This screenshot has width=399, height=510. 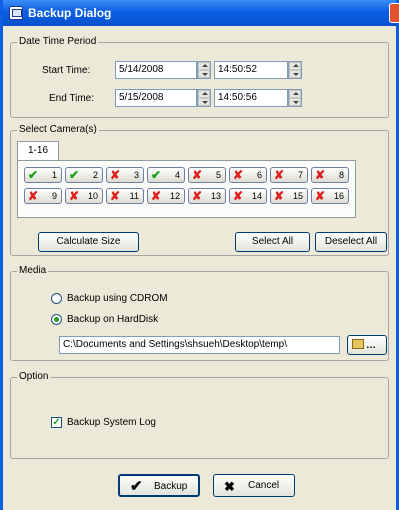 I want to click on backup-cdrom-label: Backup using CDROM, so click(x=117, y=298).